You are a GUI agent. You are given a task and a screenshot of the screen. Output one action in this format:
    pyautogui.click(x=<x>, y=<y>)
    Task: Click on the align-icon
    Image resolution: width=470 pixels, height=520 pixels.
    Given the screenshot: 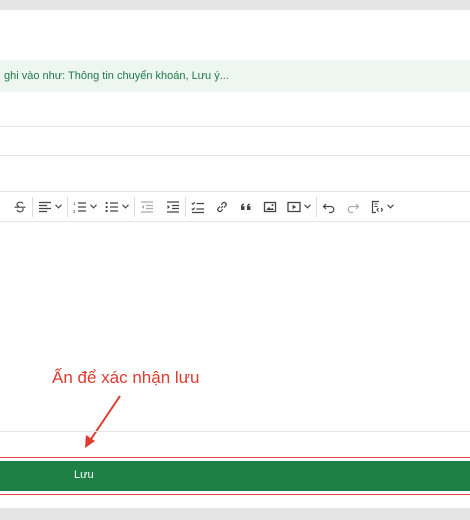 What is the action you would take?
    pyautogui.click(x=50, y=207)
    